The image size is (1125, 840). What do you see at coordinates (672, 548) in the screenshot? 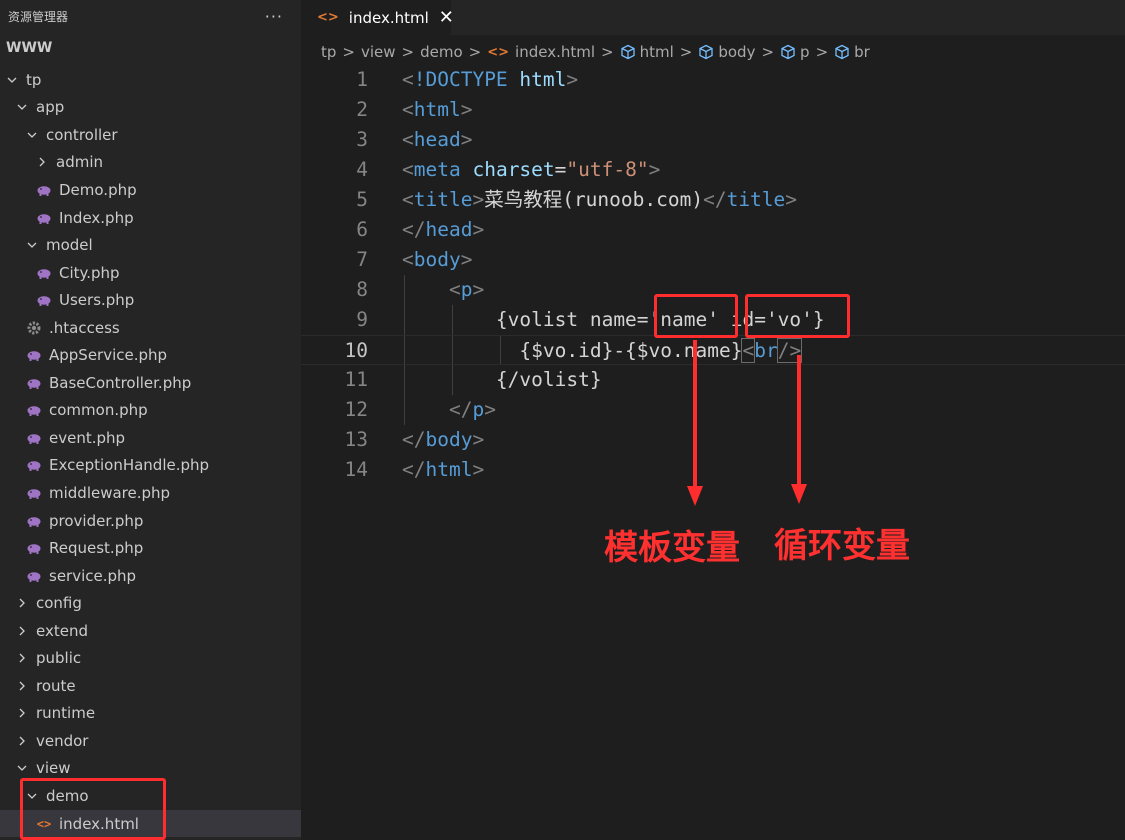
I see `annotation-label-template-variable: 模板变量` at bounding box center [672, 548].